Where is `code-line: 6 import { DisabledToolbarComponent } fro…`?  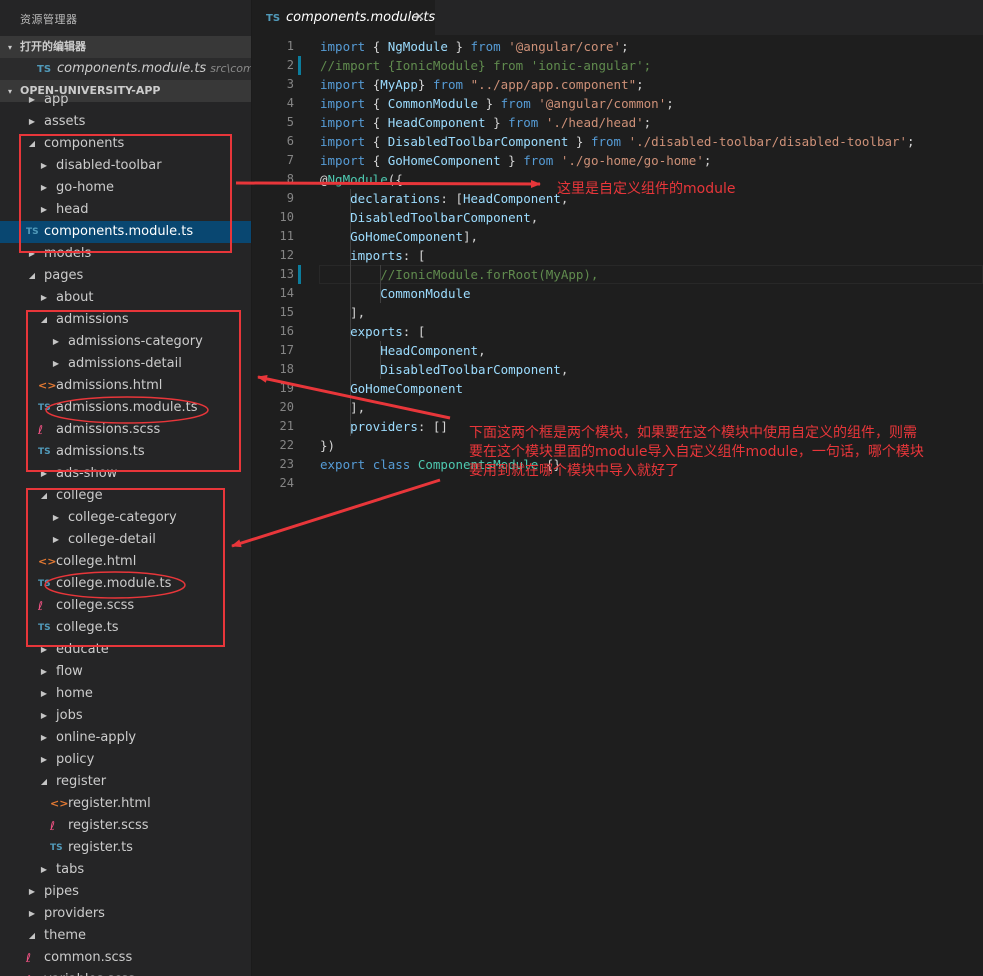 code-line: 6 import { DisabledToolbarComponent } fro… is located at coordinates (617, 141).